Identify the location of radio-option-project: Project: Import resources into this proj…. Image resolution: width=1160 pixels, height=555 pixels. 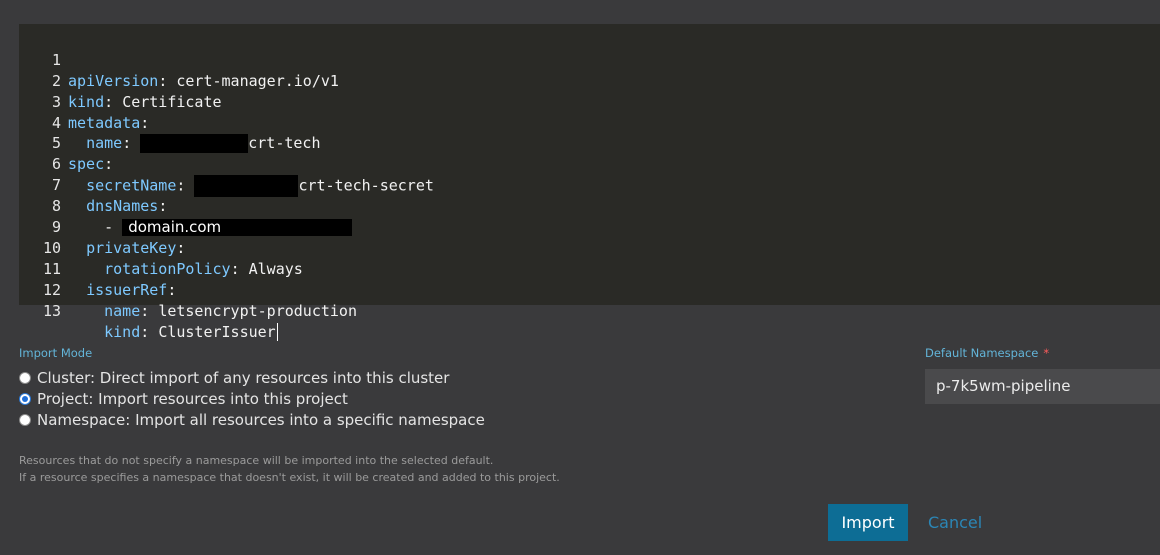
(183, 399).